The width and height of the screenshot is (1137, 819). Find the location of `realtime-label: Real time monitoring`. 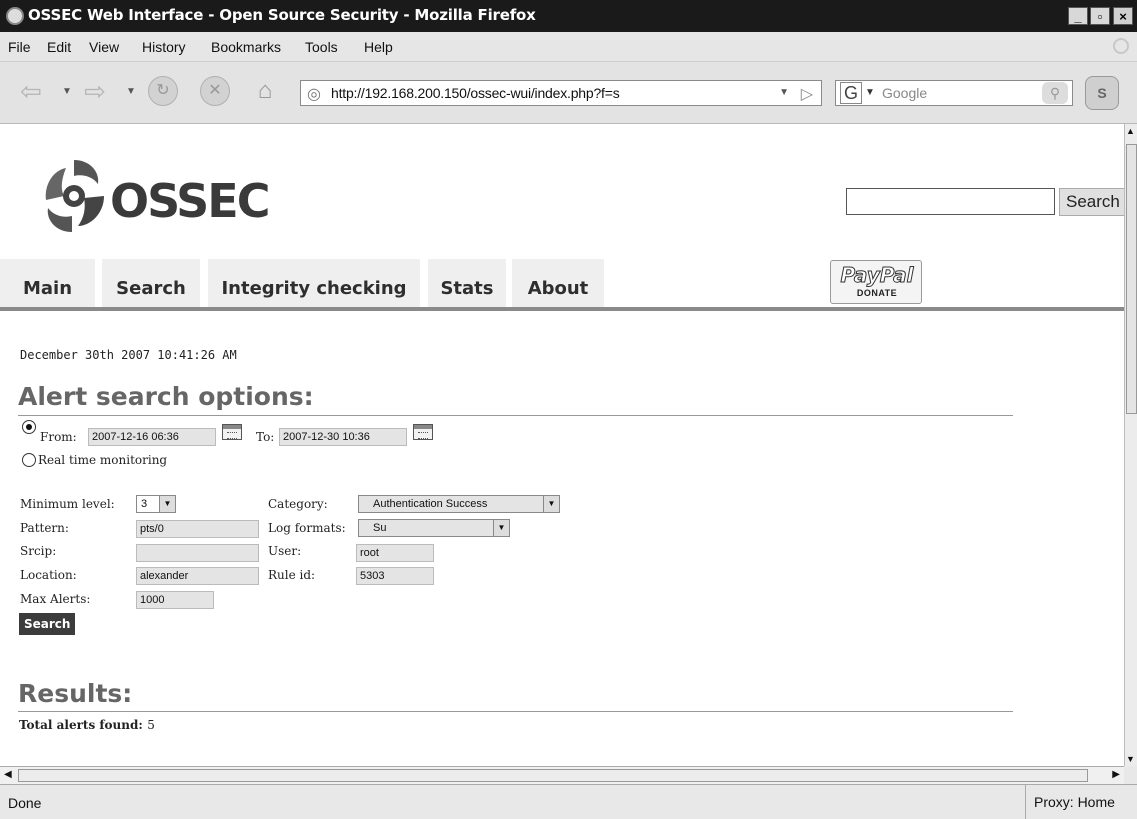

realtime-label: Real time monitoring is located at coordinates (103, 460).